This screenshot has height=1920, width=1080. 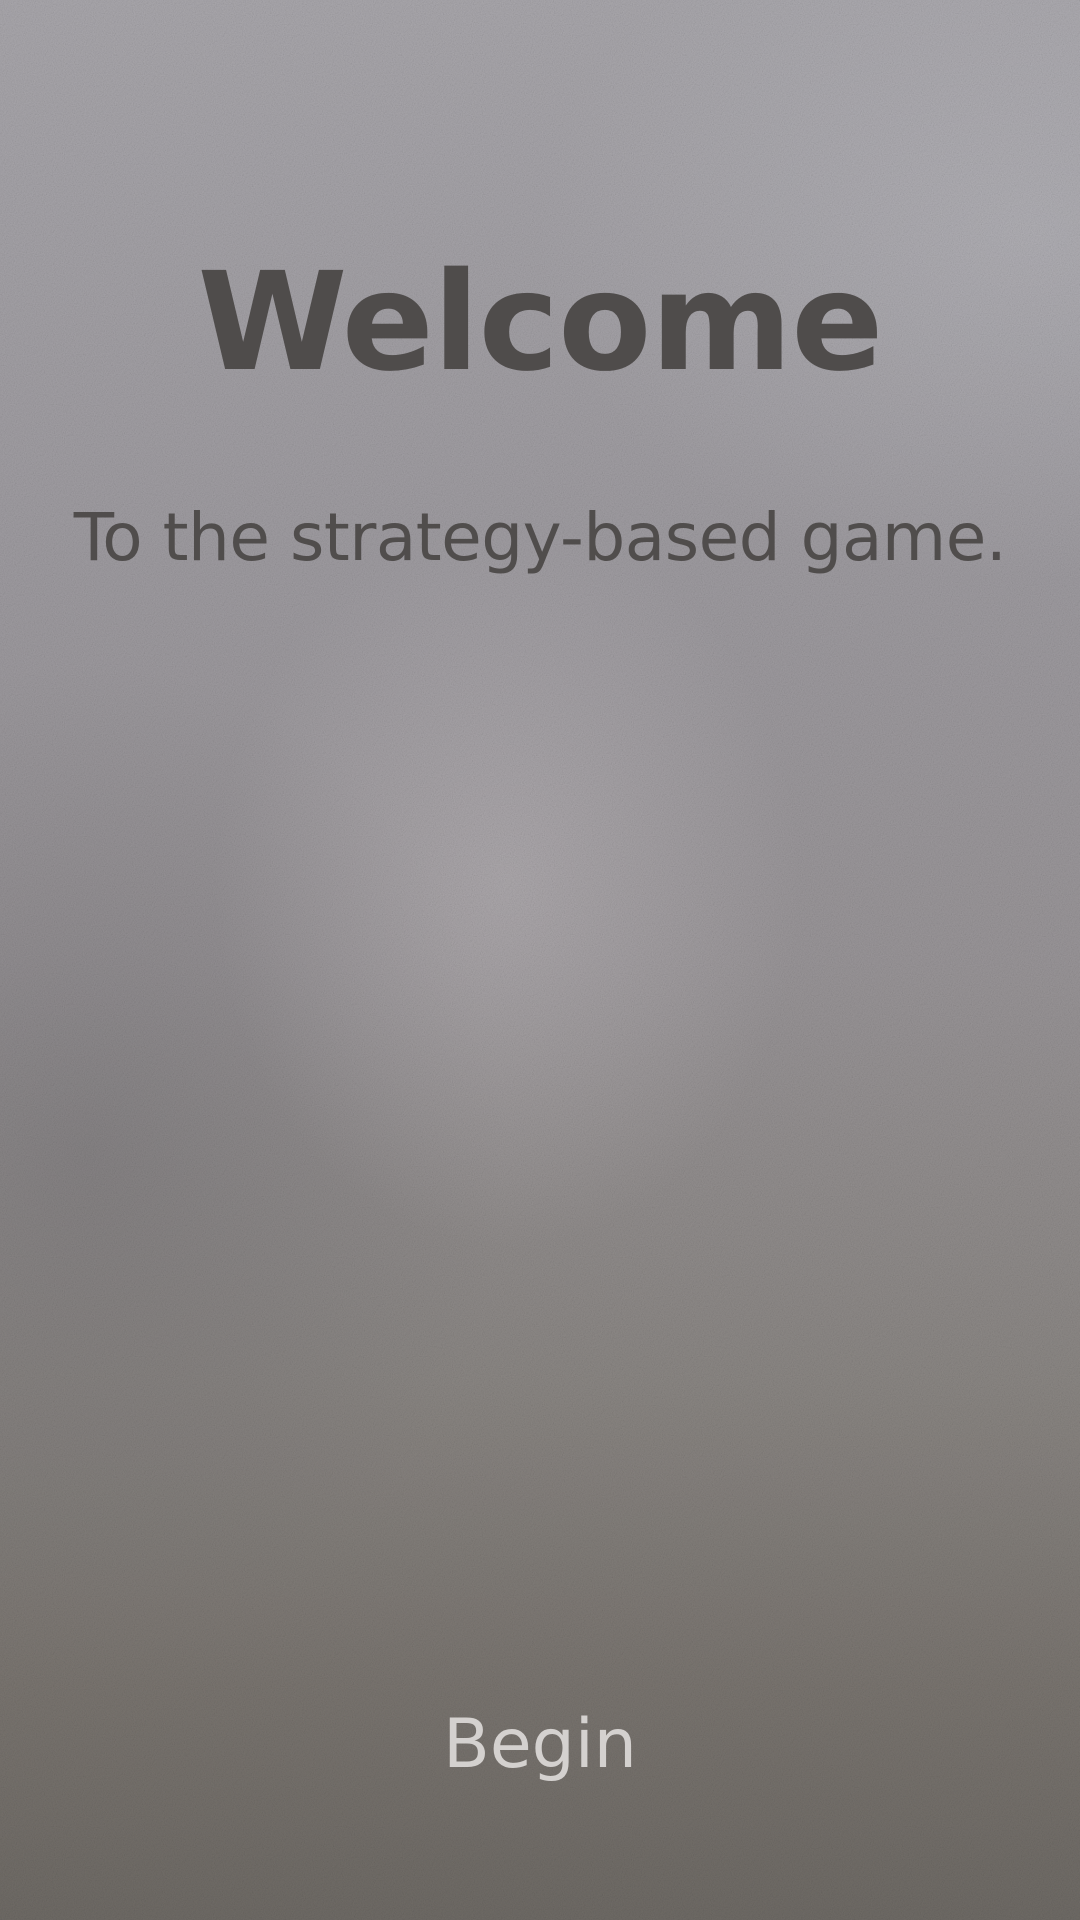 I want to click on welcome-title: Welcome, so click(x=540, y=323).